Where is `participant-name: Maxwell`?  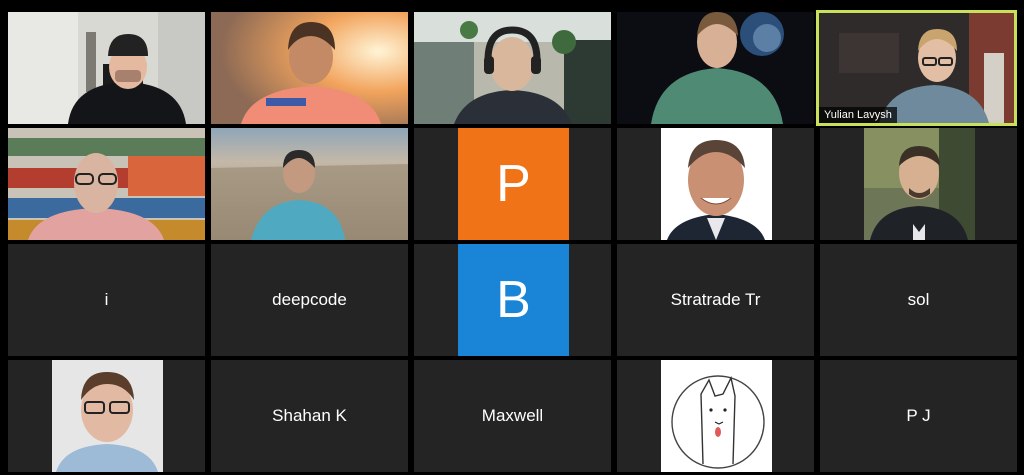 participant-name: Maxwell is located at coordinates (512, 415).